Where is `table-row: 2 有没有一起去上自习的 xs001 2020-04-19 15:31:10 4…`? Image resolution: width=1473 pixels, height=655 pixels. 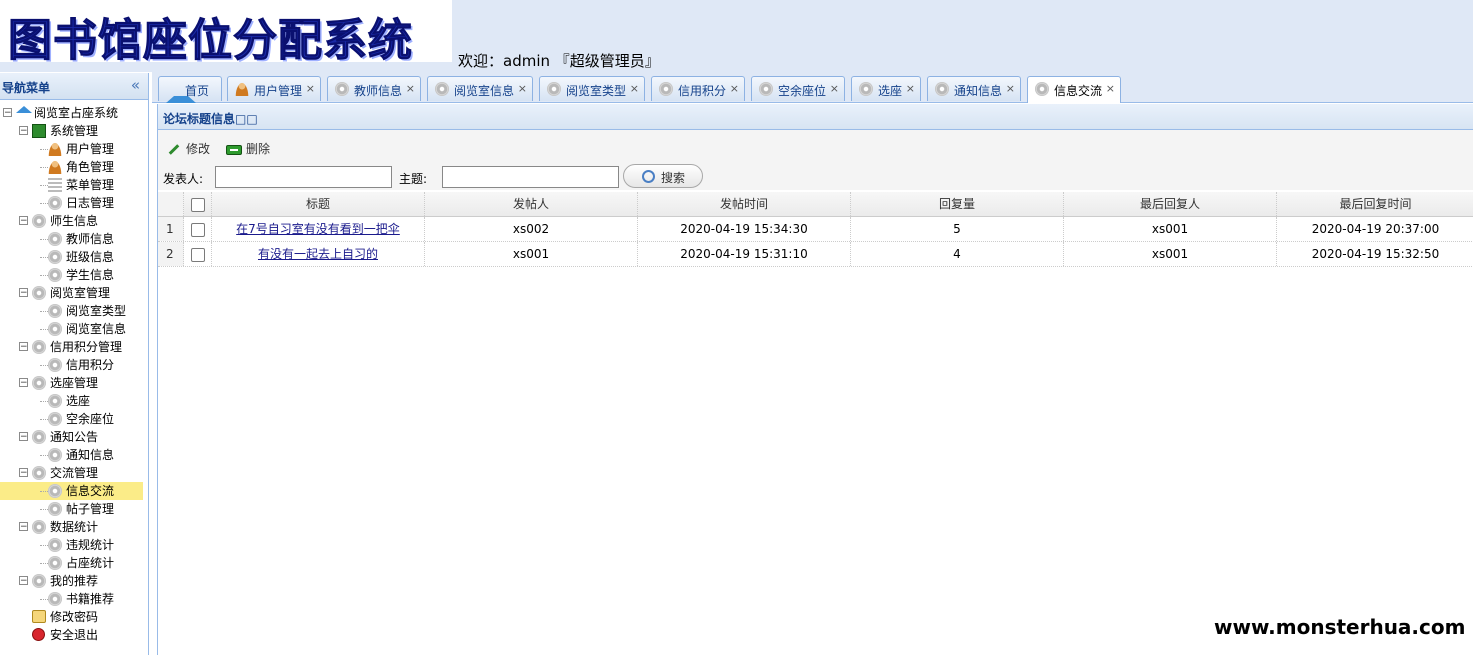 table-row: 2 有没有一起去上自习的 xs001 2020-04-19 15:31:10 4… is located at coordinates (815, 254).